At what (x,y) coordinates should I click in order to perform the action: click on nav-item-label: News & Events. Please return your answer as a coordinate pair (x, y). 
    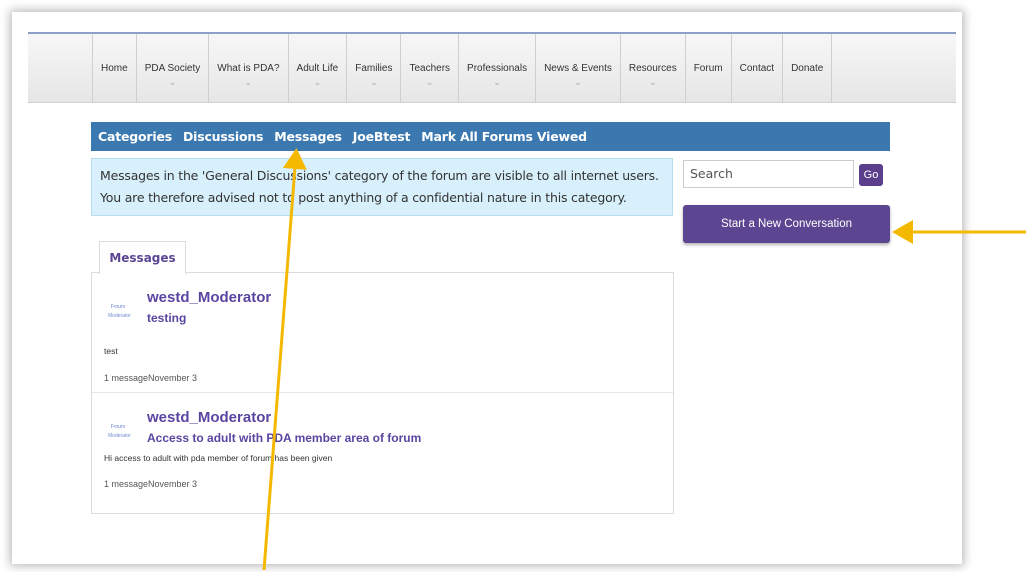
    Looking at the image, I should click on (578, 68).